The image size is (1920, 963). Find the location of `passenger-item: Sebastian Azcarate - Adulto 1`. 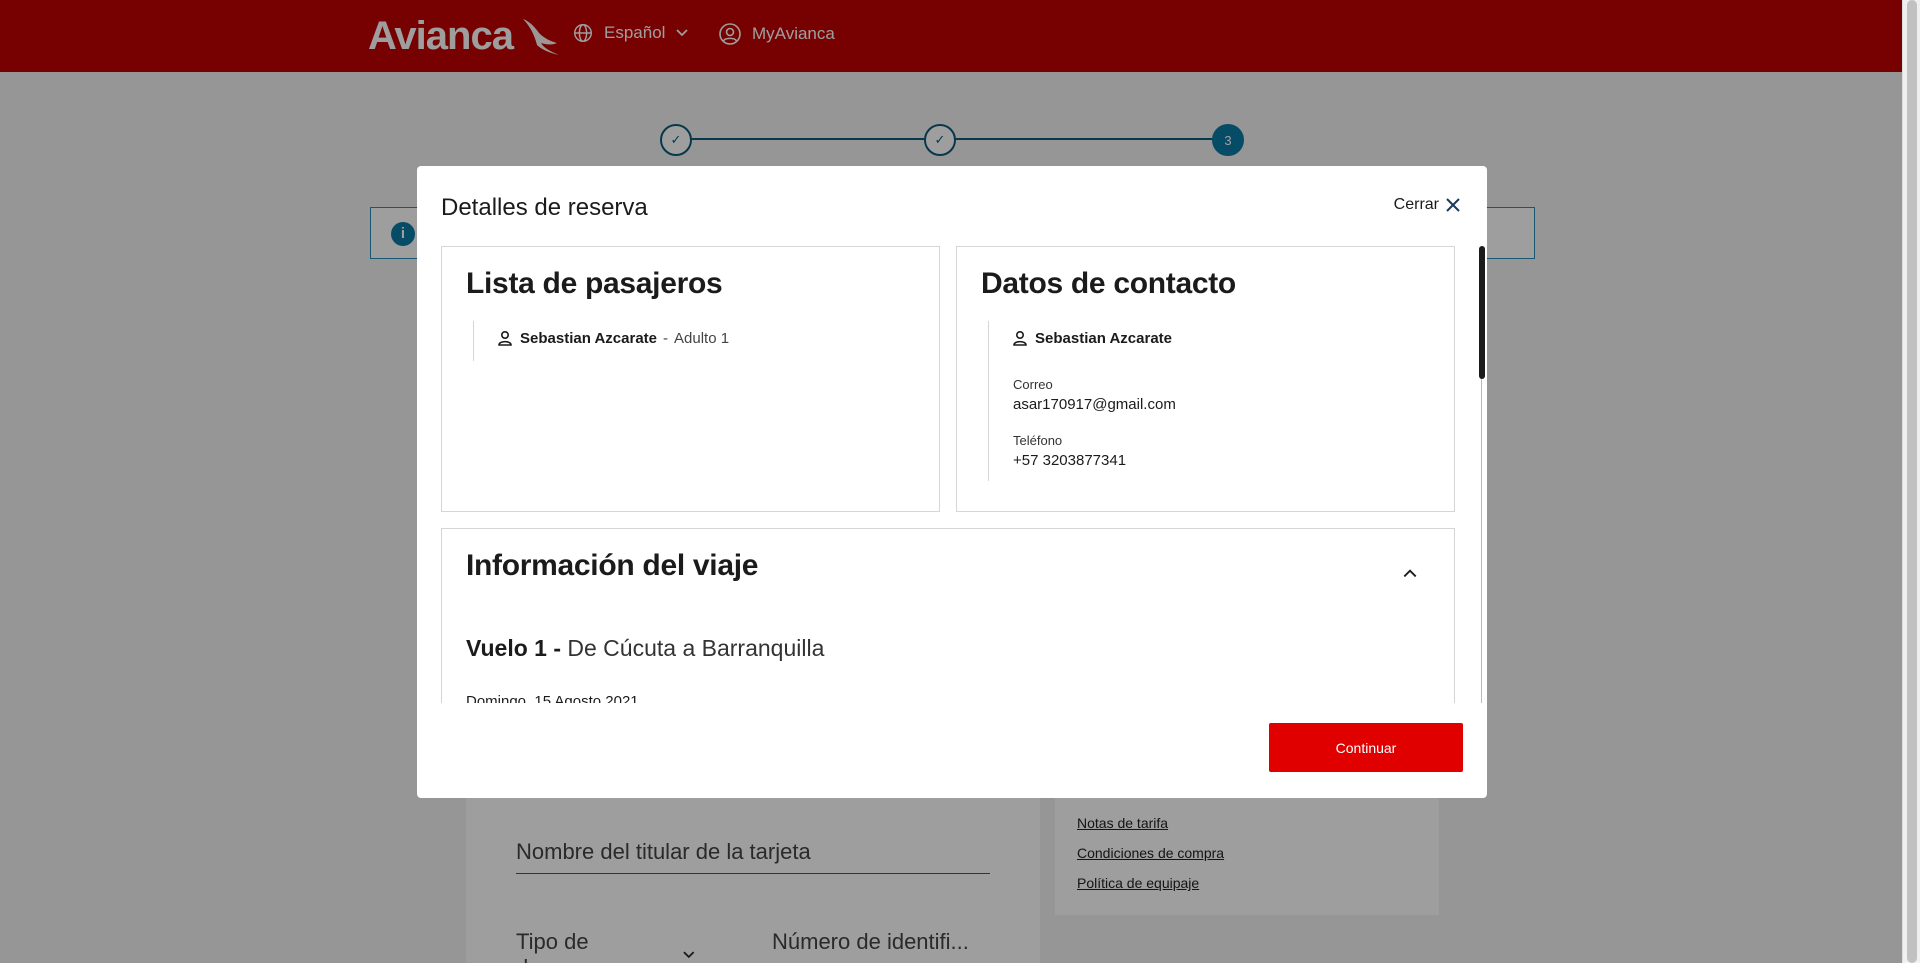

passenger-item: Sebastian Azcarate - Adulto 1 is located at coordinates (612, 338).